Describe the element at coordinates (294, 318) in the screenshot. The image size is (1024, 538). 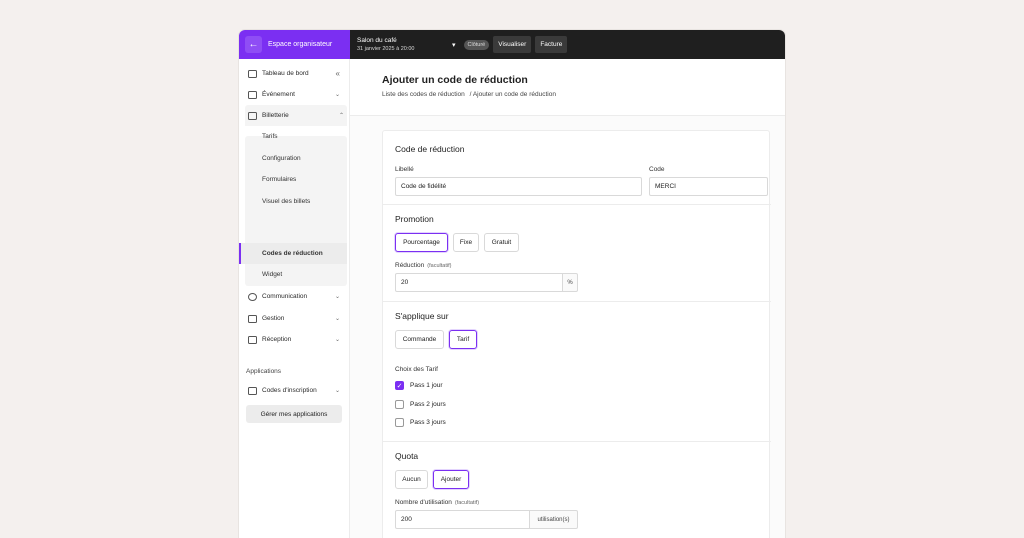
I see `sidebar-item-management: Gestion ⌄` at that location.